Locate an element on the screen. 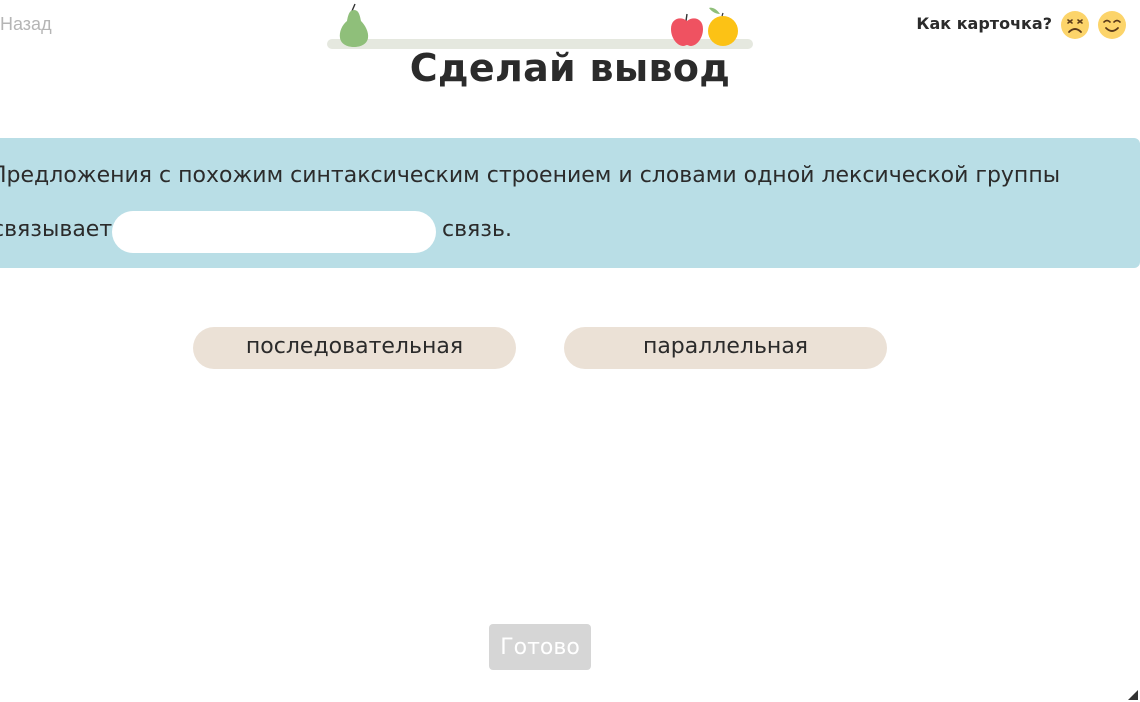 The width and height of the screenshot is (1140, 702). done-button: Готово is located at coordinates (540, 647).